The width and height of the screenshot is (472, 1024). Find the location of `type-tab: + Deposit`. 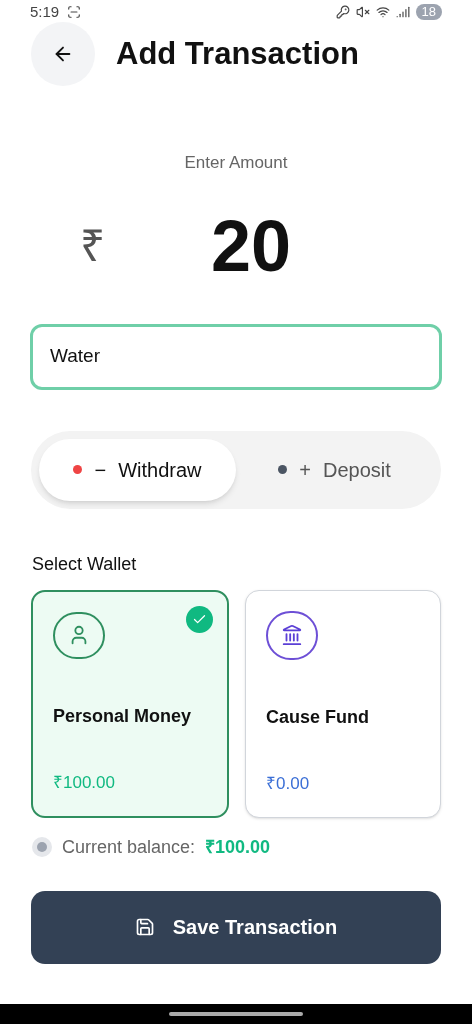

type-tab: + Deposit is located at coordinates (334, 469).